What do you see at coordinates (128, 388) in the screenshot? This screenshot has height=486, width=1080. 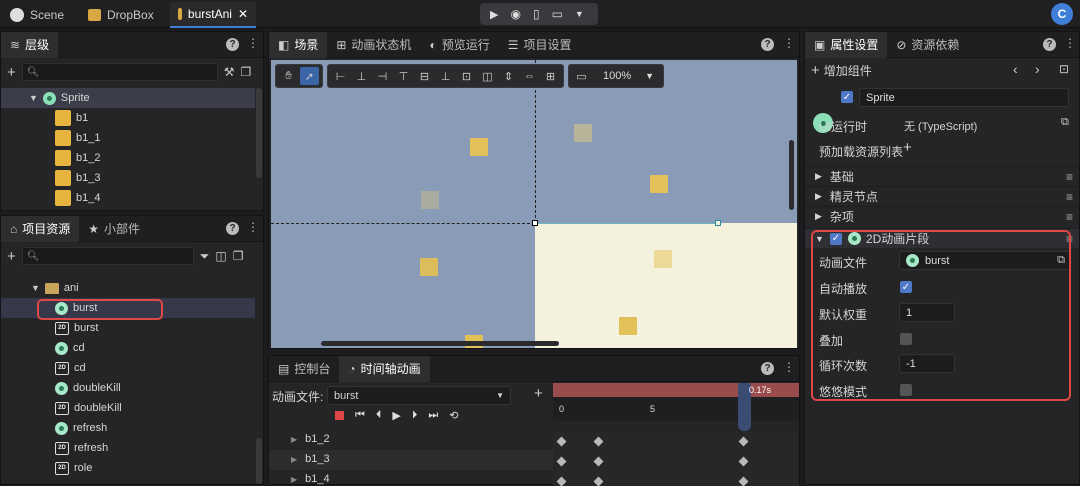 I see `asset-item: doubleKill` at bounding box center [128, 388].